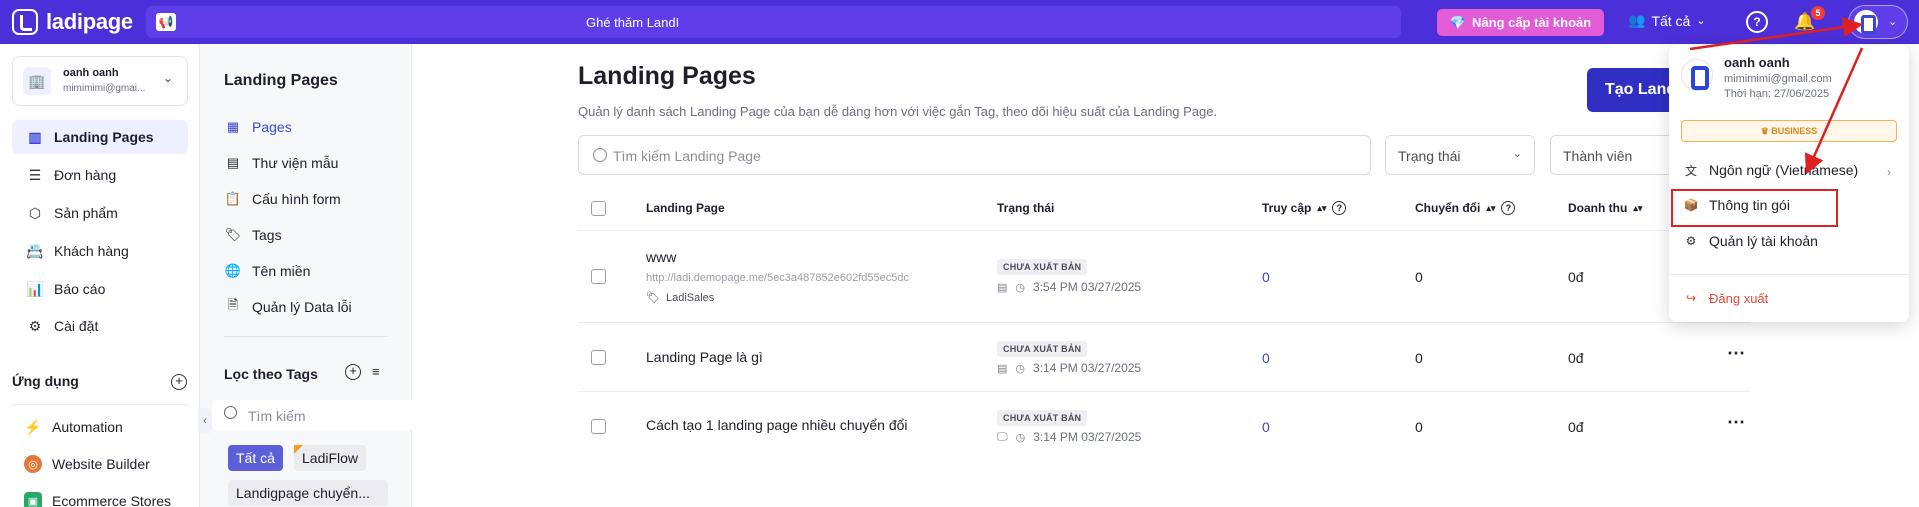 This screenshot has height=507, width=1919. I want to click on sidebar-item-customers: 📇 Khách hàng, so click(100, 251).